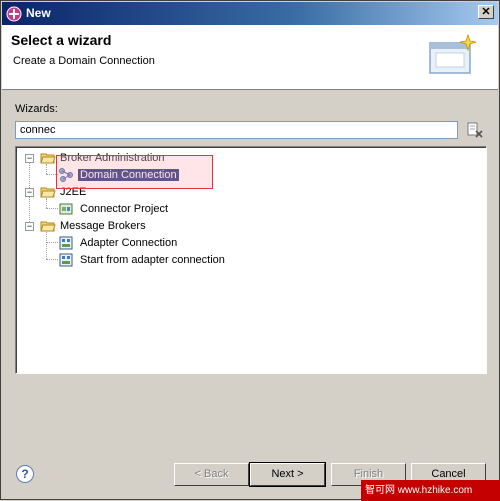 Image resolution: width=500 pixels, height=501 pixels. I want to click on tree-node-adapter-connection: Adapter Connection, so click(120, 243).